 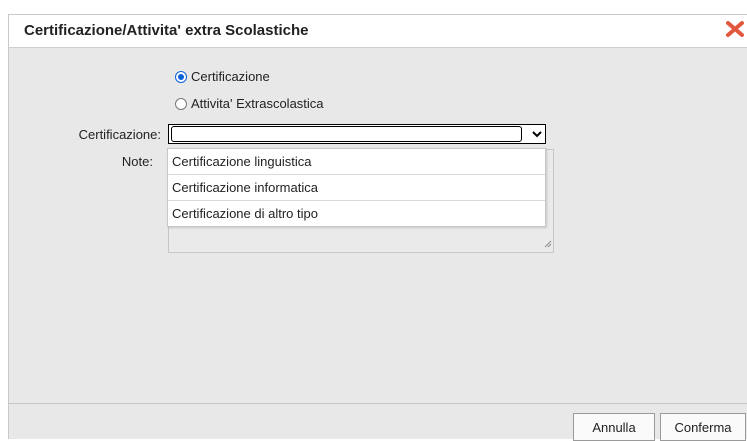 What do you see at coordinates (230, 76) in the screenshot?
I see `radio-certificazione-label: Certificazione` at bounding box center [230, 76].